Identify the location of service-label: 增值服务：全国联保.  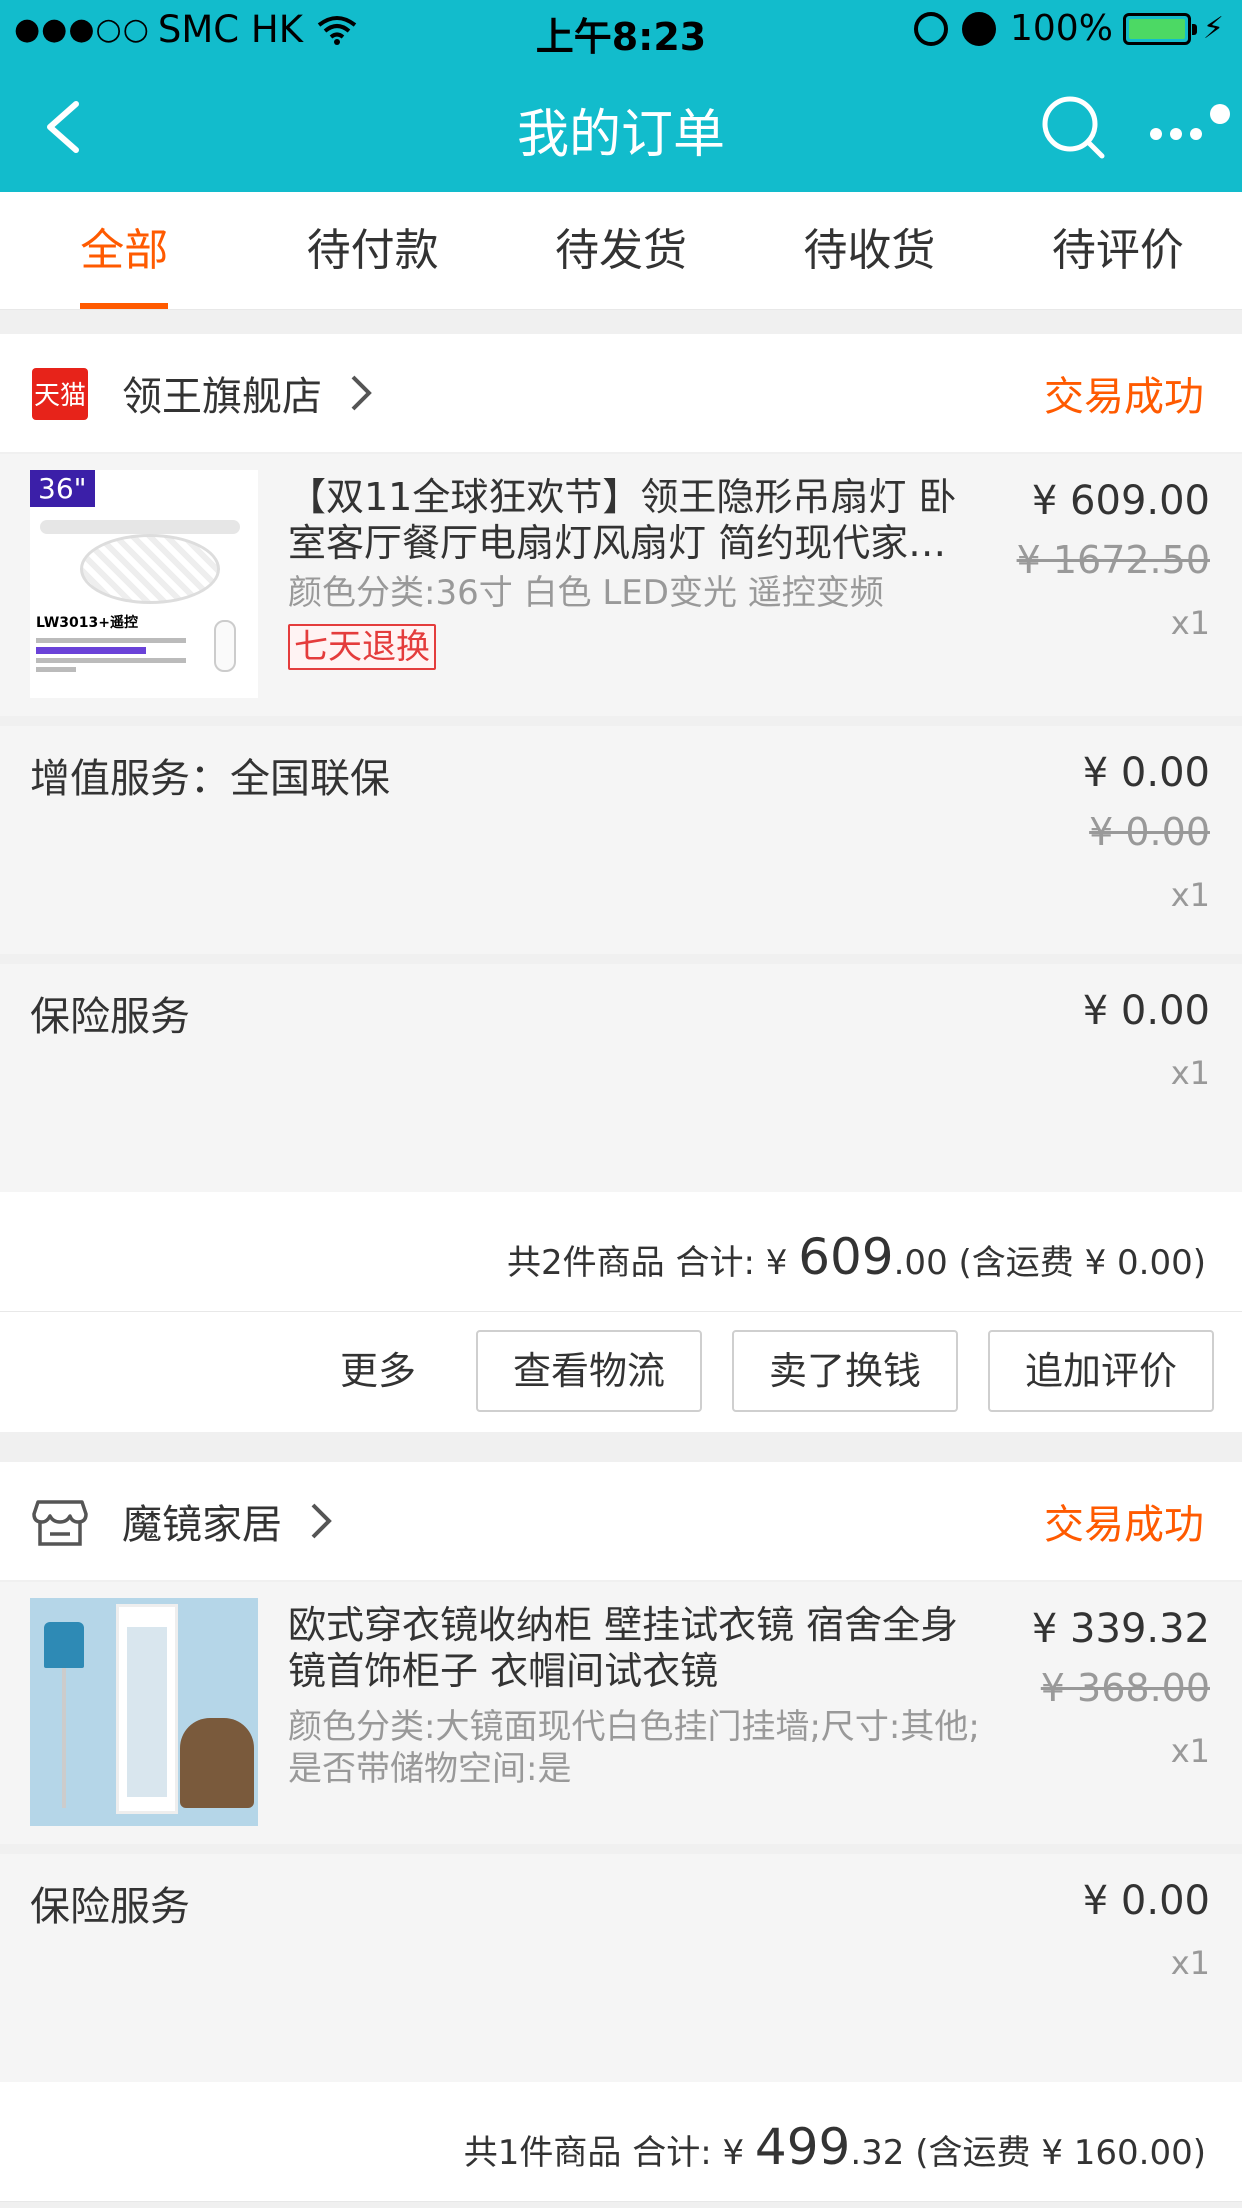
(210, 779).